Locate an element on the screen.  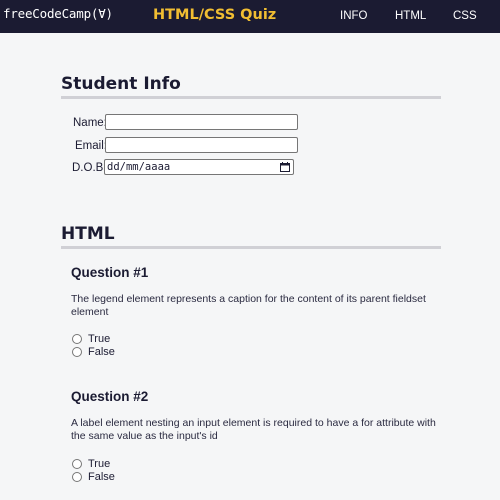
question-1-option-false: False is located at coordinates (93, 352).